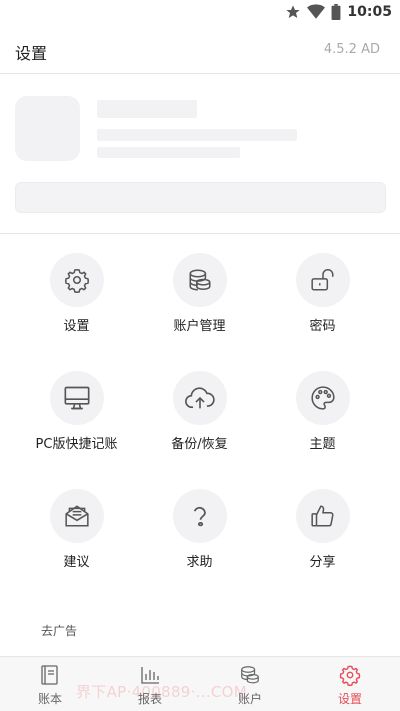 The image size is (400, 711). Describe the element at coordinates (351, 49) in the screenshot. I see `version-label: 4.5.2 AD` at that location.